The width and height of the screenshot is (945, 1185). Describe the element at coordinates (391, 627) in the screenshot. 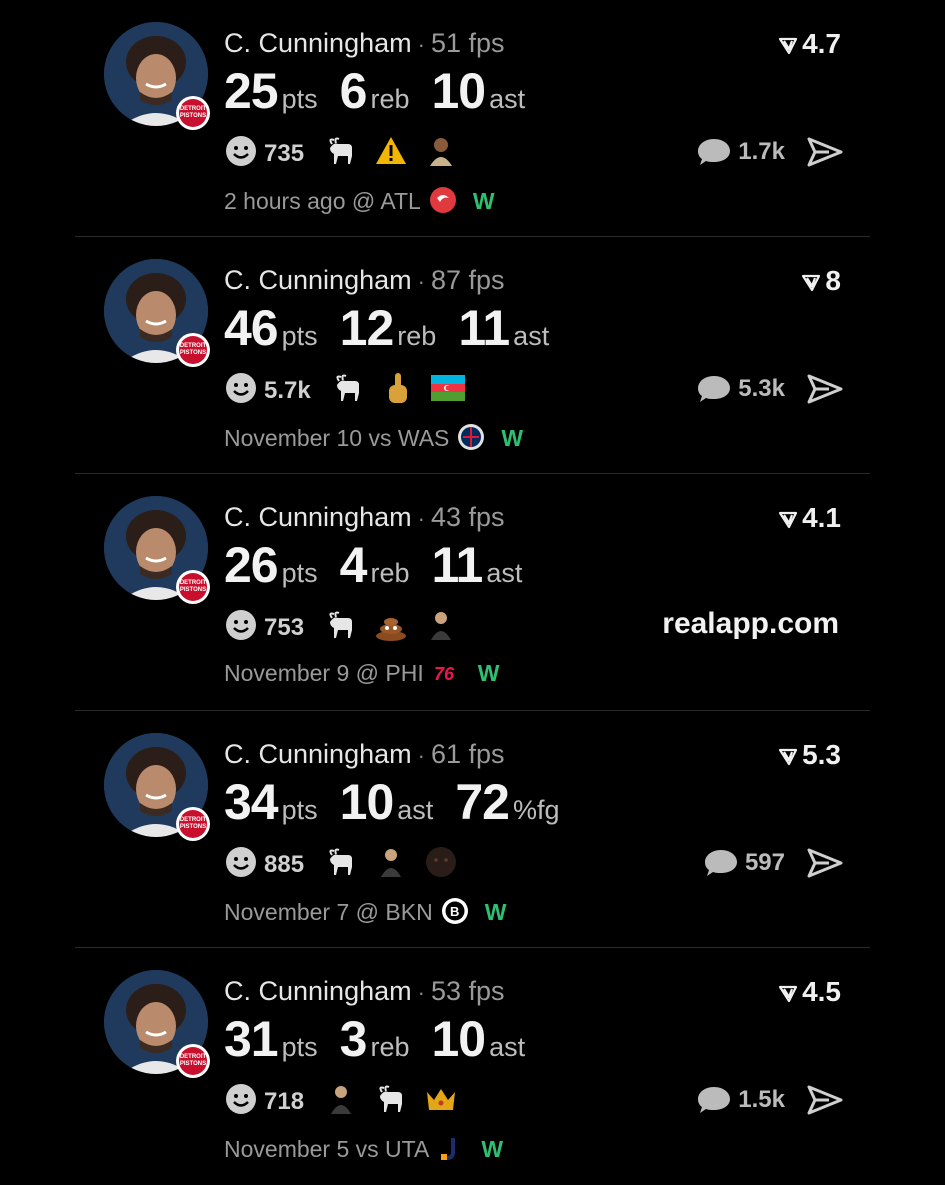

I see `poop-icon` at that location.